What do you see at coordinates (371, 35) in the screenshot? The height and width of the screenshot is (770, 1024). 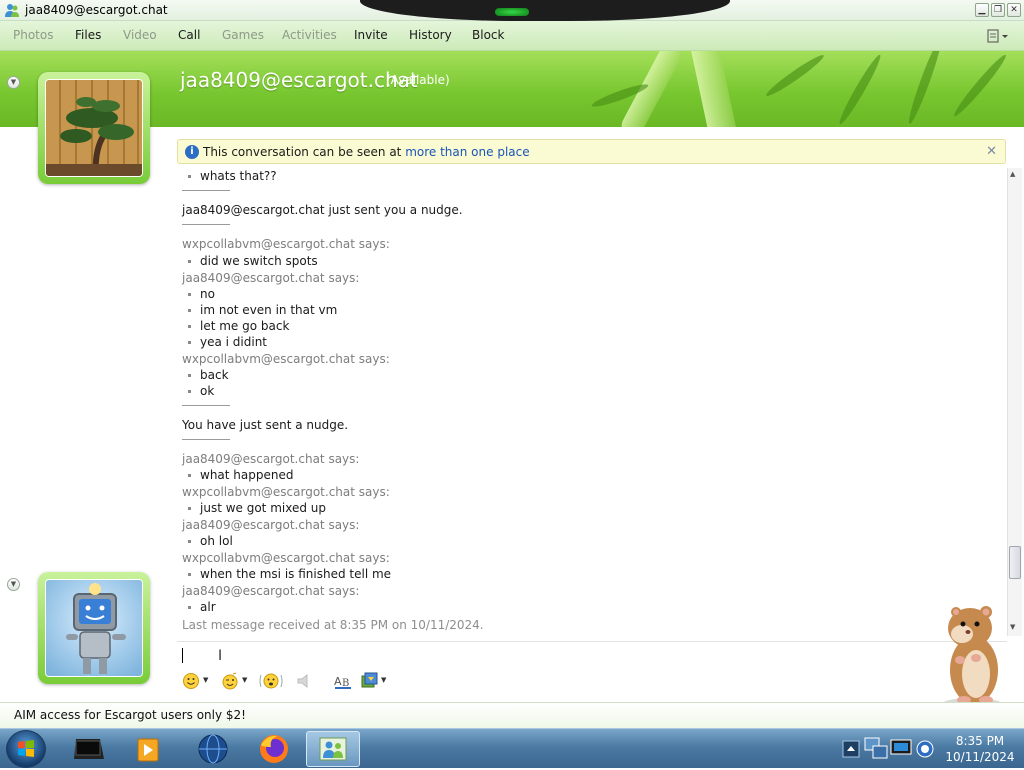 I see `menu-invite: Invite` at bounding box center [371, 35].